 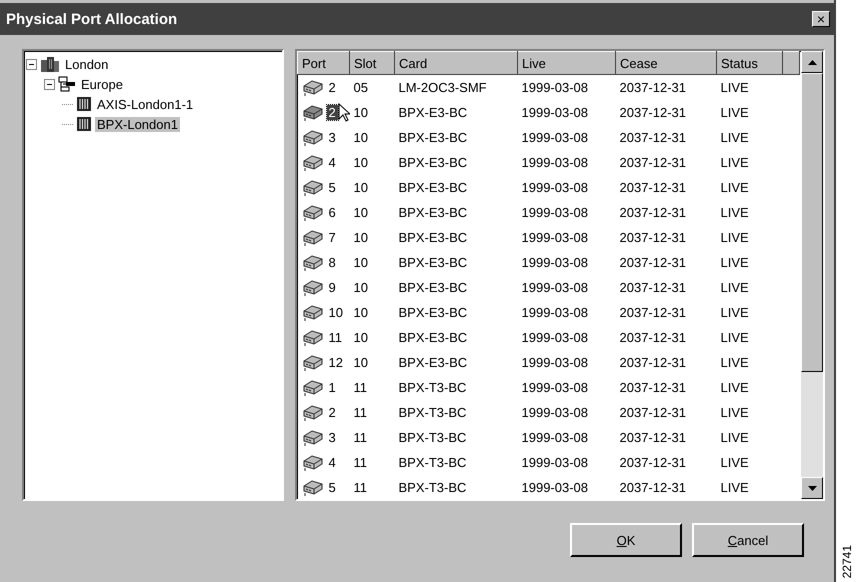 What do you see at coordinates (456, 63) in the screenshot?
I see `column-header: Card` at bounding box center [456, 63].